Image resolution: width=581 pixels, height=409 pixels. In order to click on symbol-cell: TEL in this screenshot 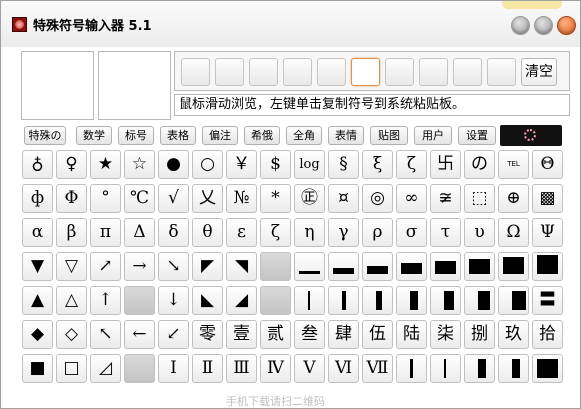, I will do `click(513, 164)`.